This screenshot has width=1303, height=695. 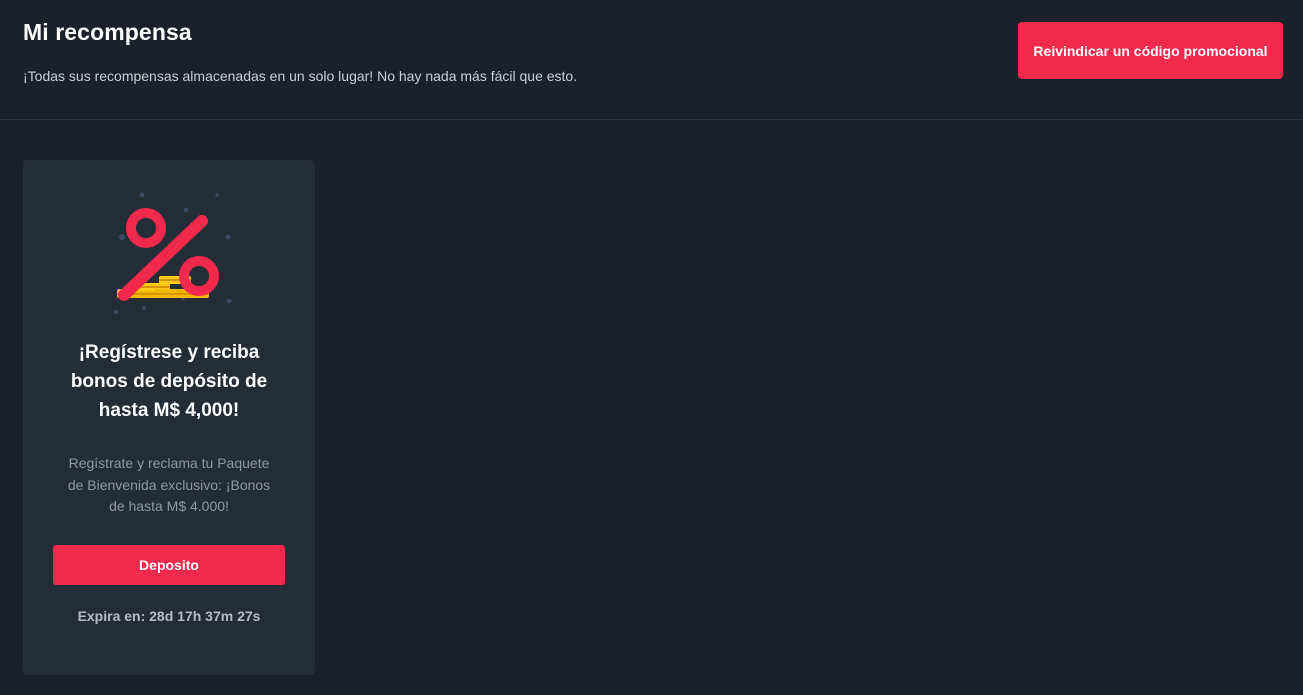 I want to click on percent-coins-icon, so click(x=173, y=253).